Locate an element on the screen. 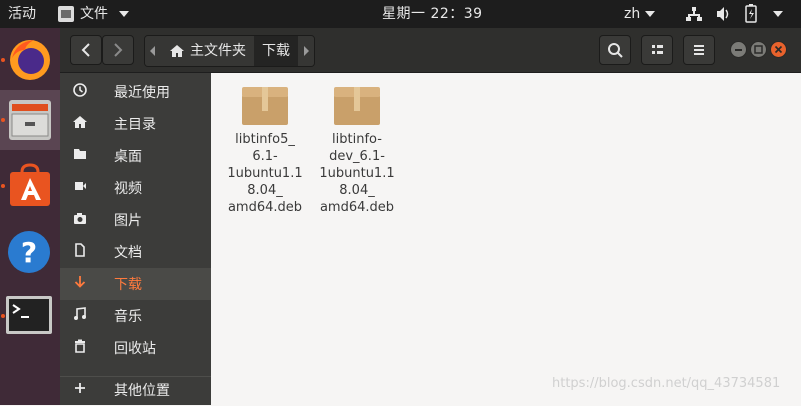 The image size is (801, 406). plus-icon is located at coordinates (80, 388).